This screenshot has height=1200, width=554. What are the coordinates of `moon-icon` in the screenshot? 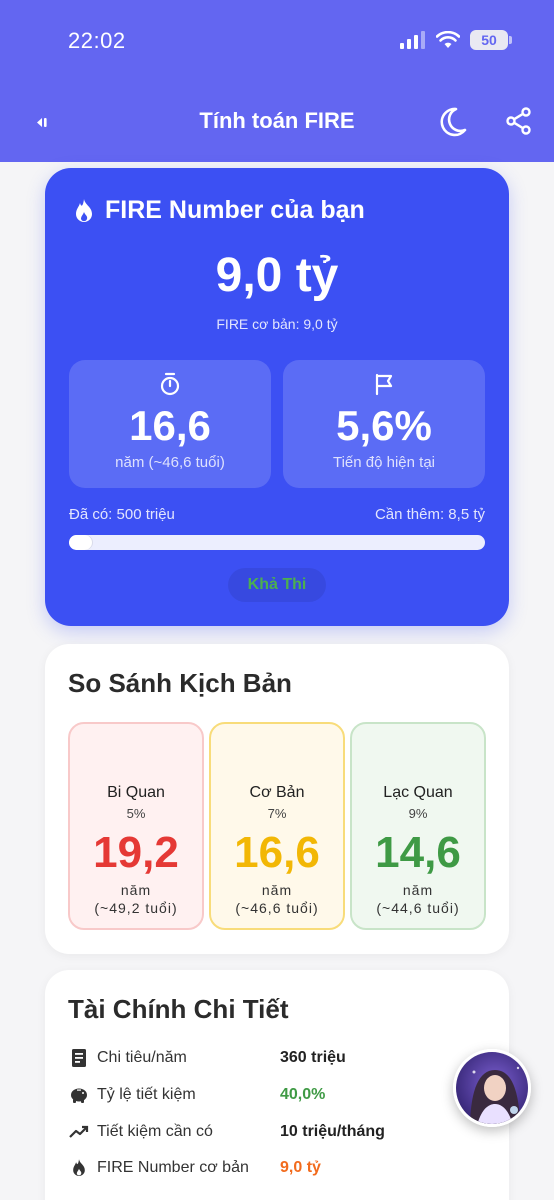 It's located at (453, 122).